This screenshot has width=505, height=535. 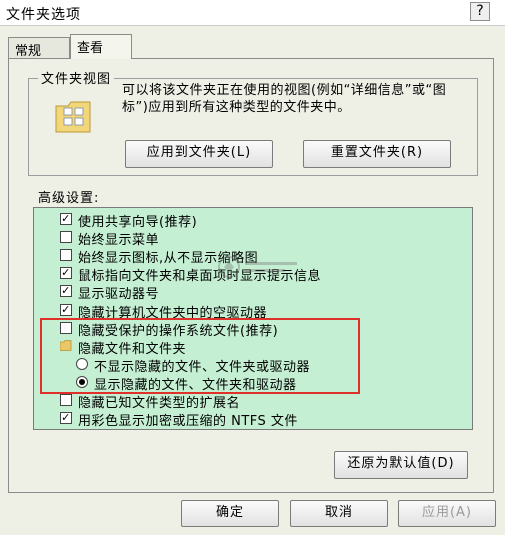 I want to click on watermark-logo-icon, so click(x=257, y=267).